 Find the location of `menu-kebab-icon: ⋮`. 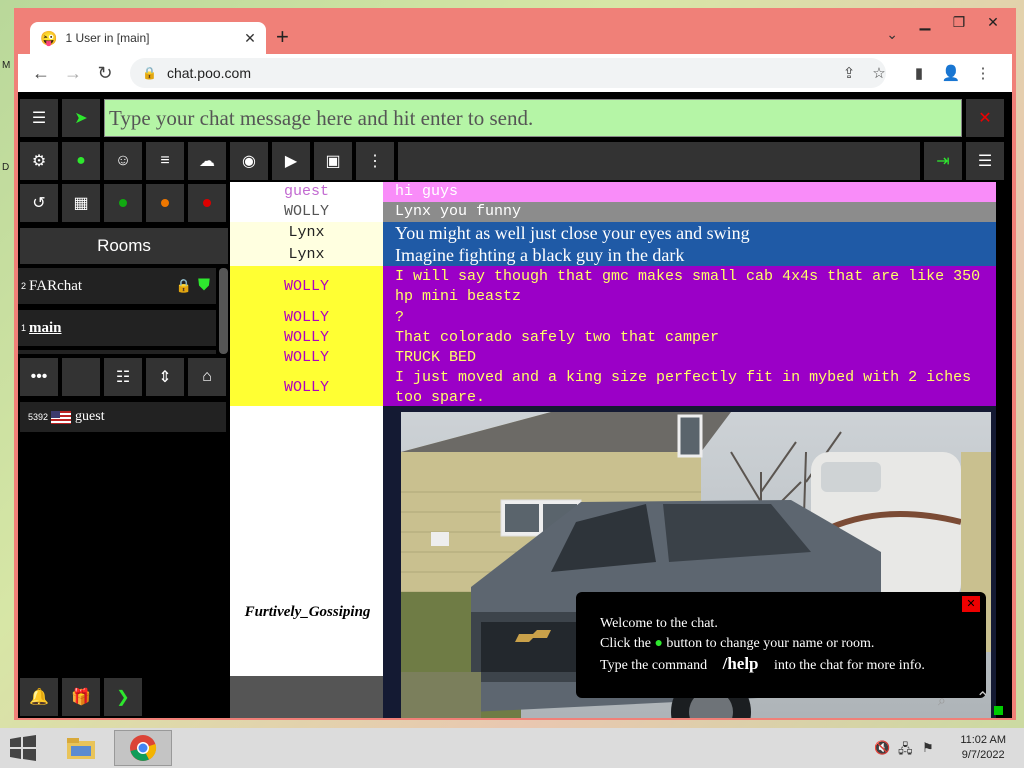

menu-kebab-icon: ⋮ is located at coordinates (983, 73).